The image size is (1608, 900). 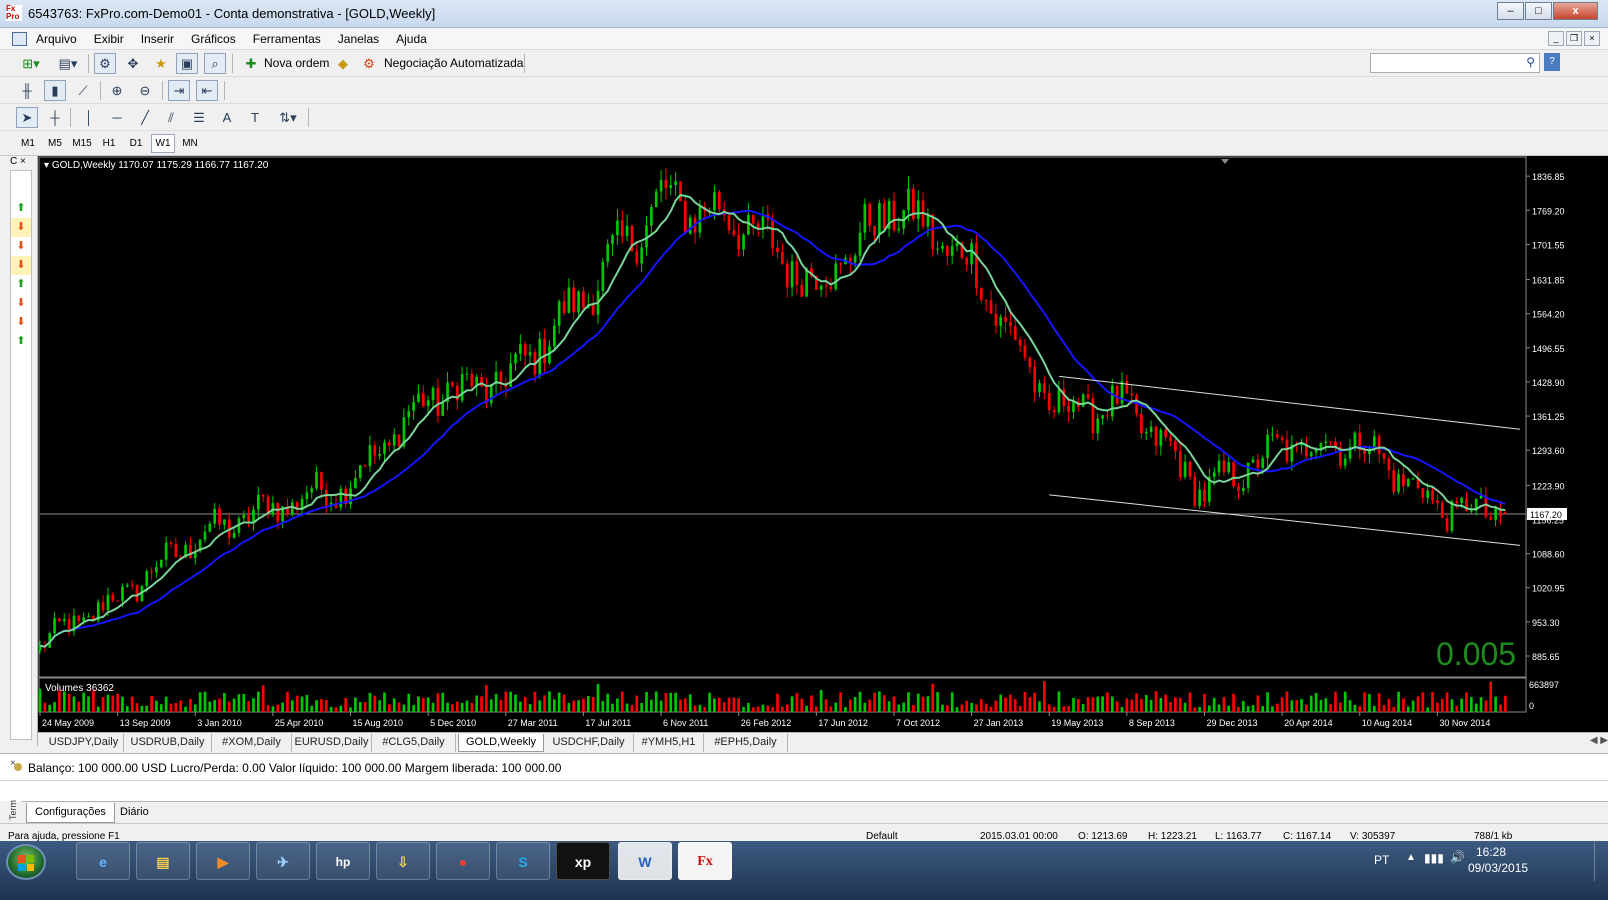 What do you see at coordinates (217, 39) in the screenshot?
I see `menu-graficos: Gráficos` at bounding box center [217, 39].